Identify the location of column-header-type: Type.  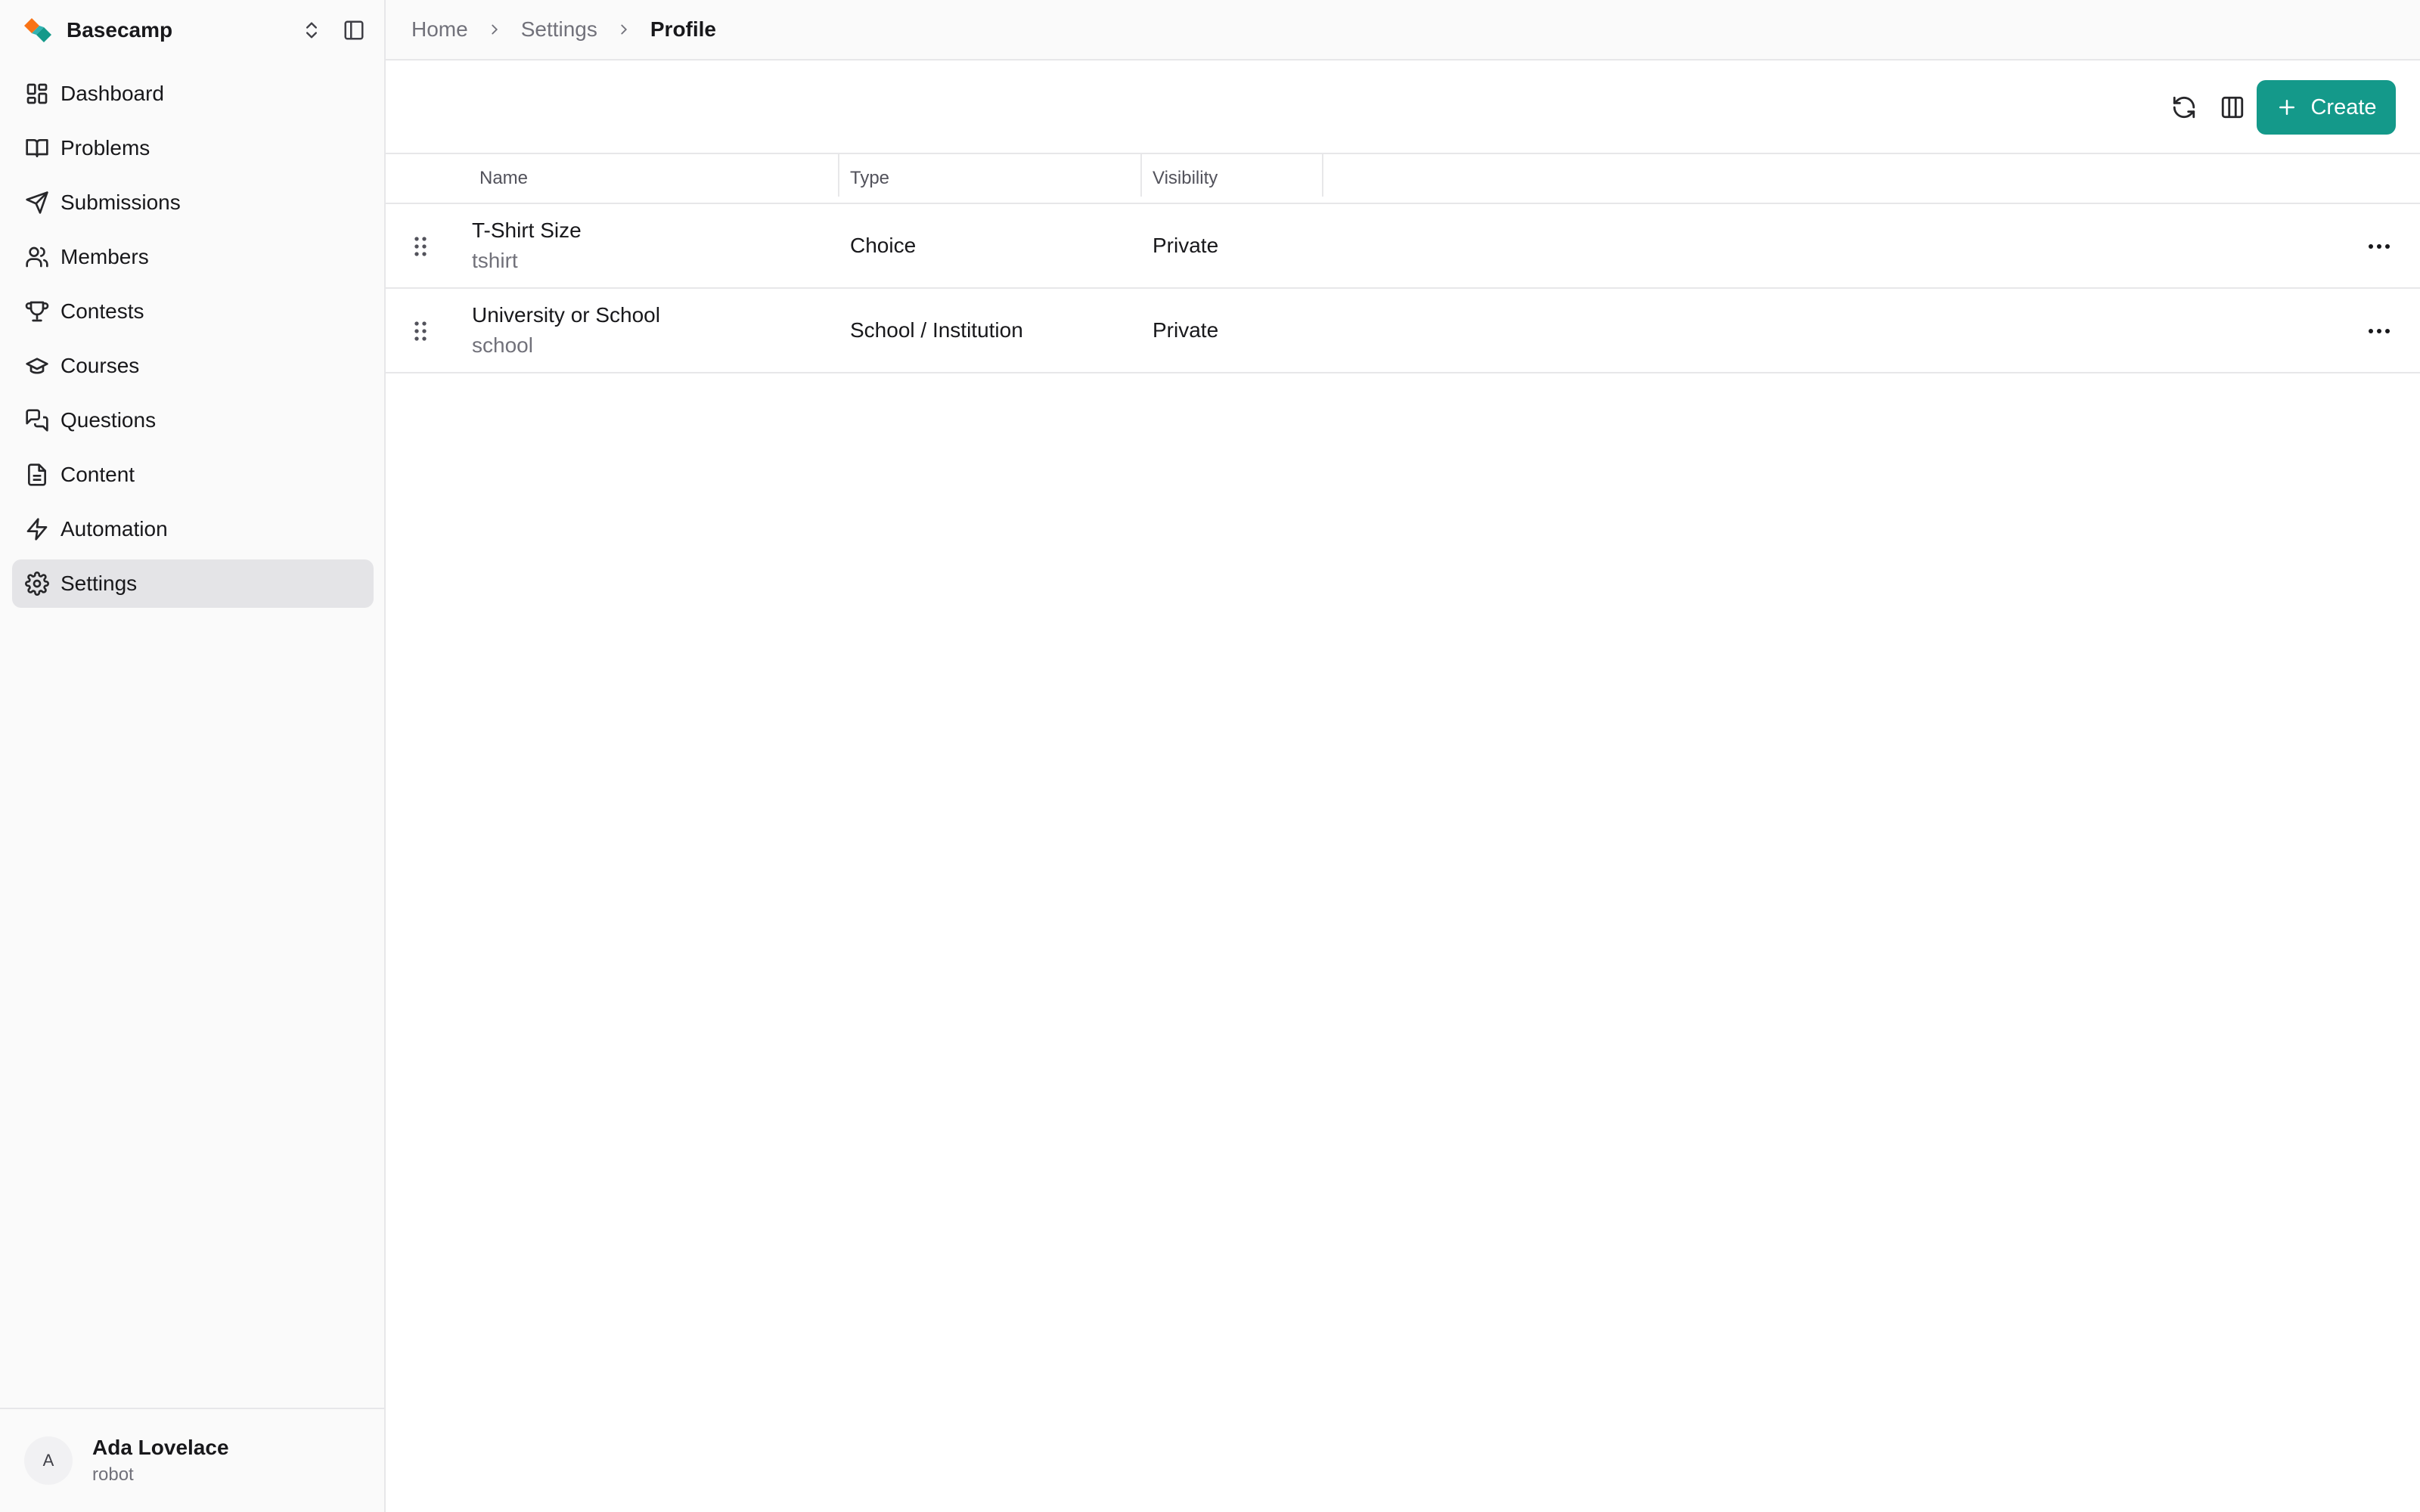
(986, 178).